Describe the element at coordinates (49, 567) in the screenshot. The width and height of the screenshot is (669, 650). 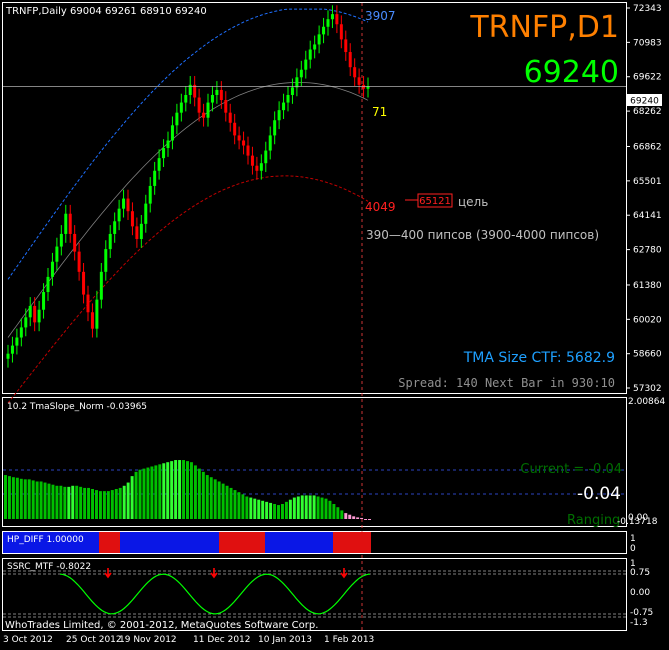
I see `ssrc-label: SSRC_MTF -0.8022` at that location.